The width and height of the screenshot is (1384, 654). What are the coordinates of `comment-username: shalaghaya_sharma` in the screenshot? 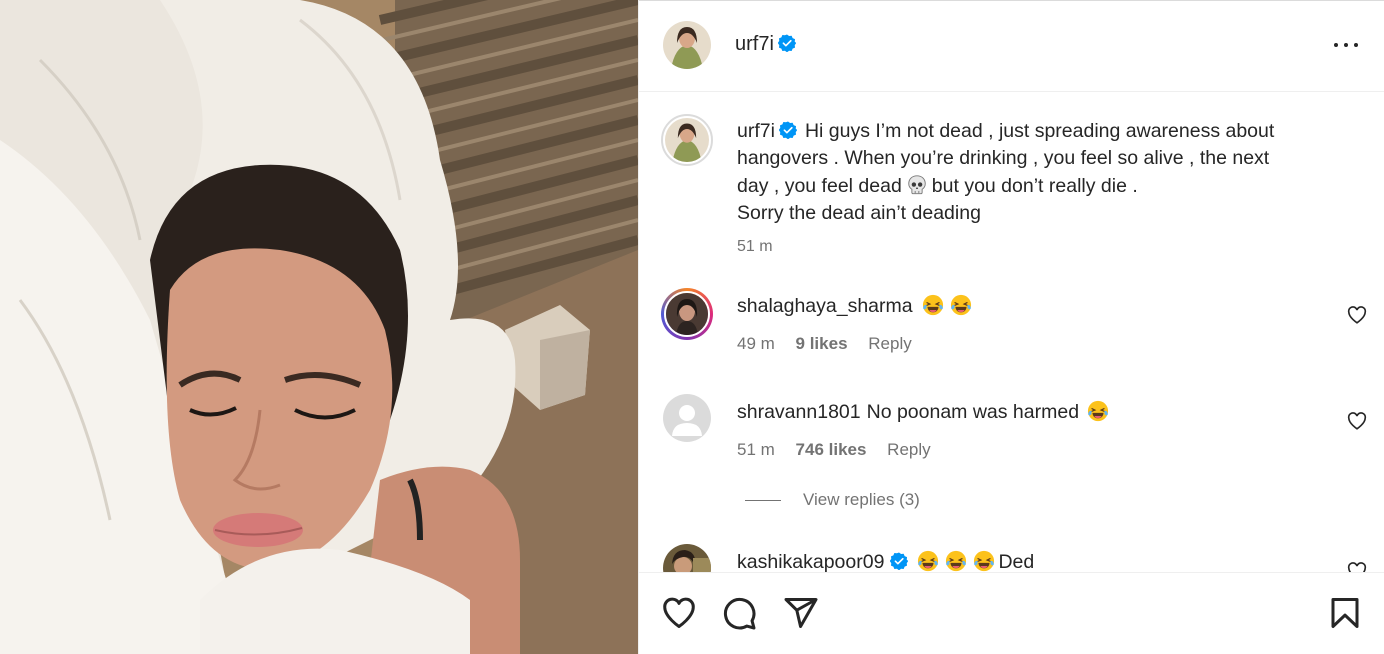 It's located at (825, 306).